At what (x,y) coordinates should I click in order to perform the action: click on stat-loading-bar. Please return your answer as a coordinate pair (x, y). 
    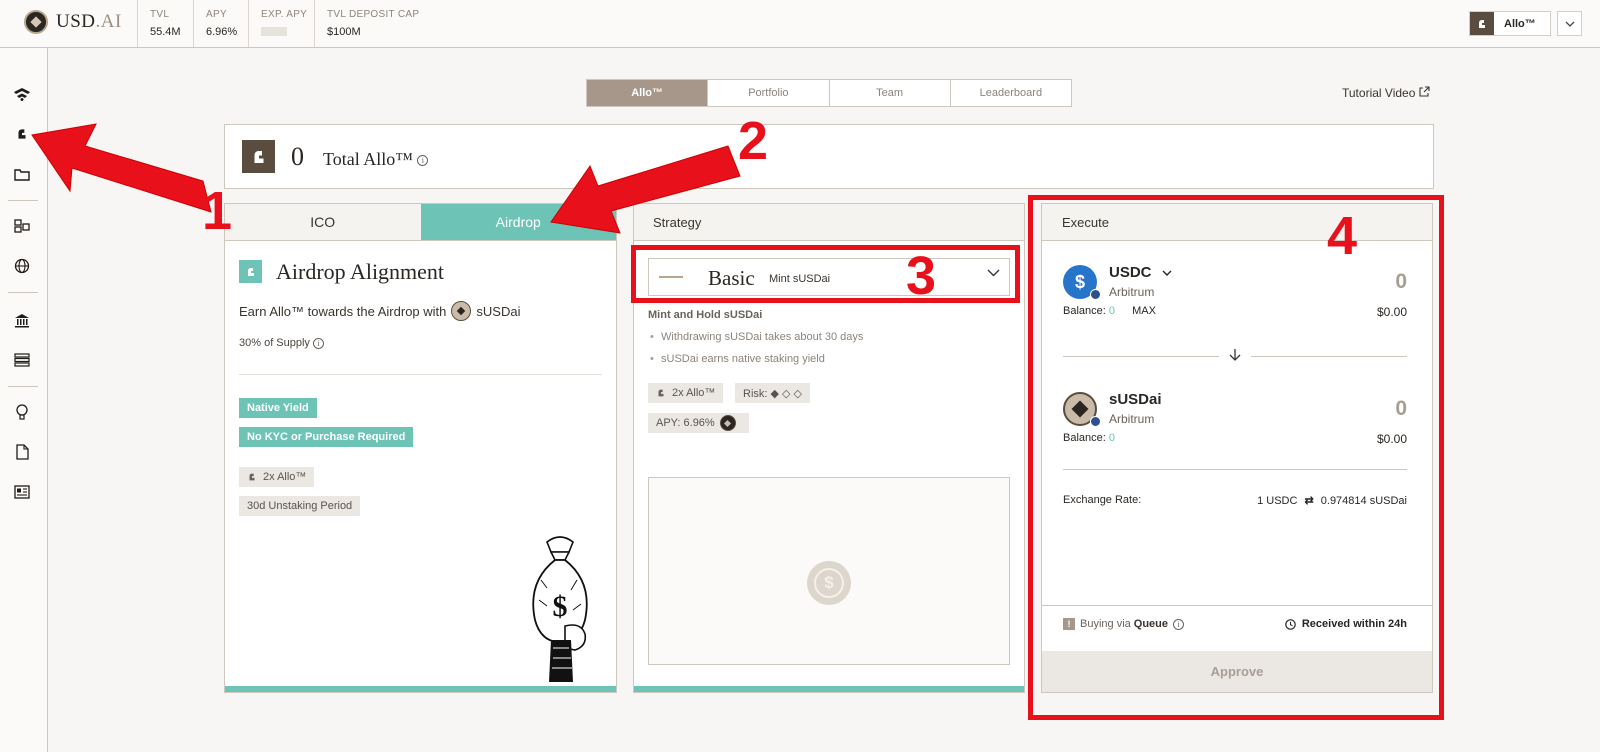
    Looking at the image, I should click on (274, 31).